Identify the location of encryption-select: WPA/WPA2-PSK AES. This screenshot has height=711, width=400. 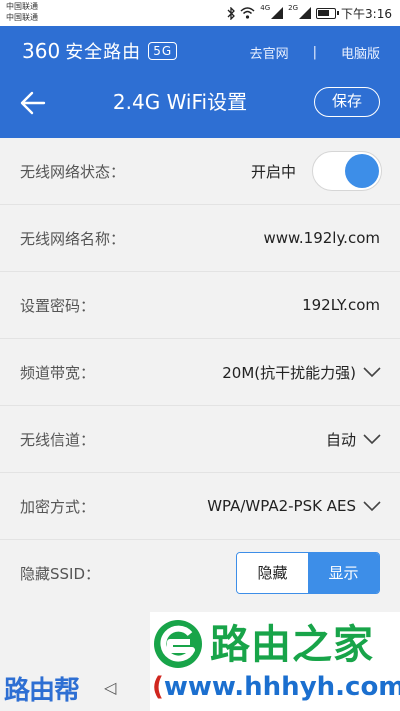
(294, 506).